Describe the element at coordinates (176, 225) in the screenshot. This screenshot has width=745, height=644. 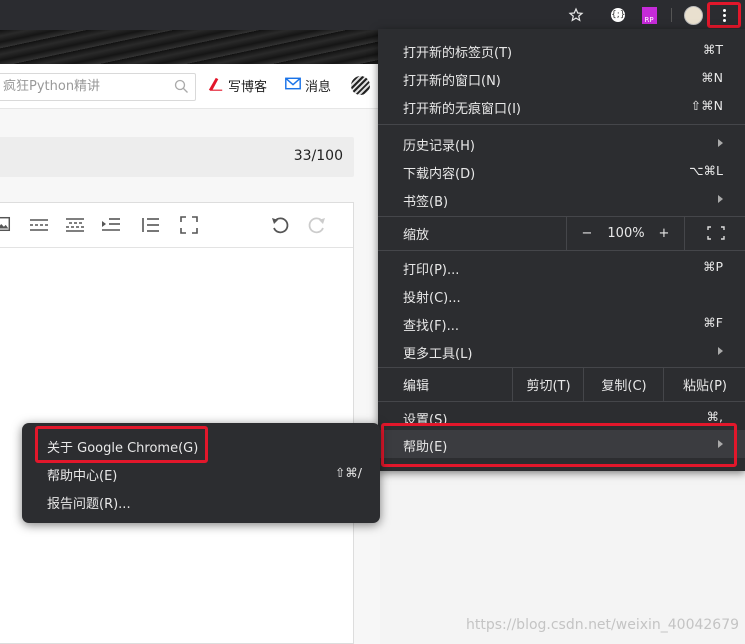
I see `editor-toolbar` at that location.